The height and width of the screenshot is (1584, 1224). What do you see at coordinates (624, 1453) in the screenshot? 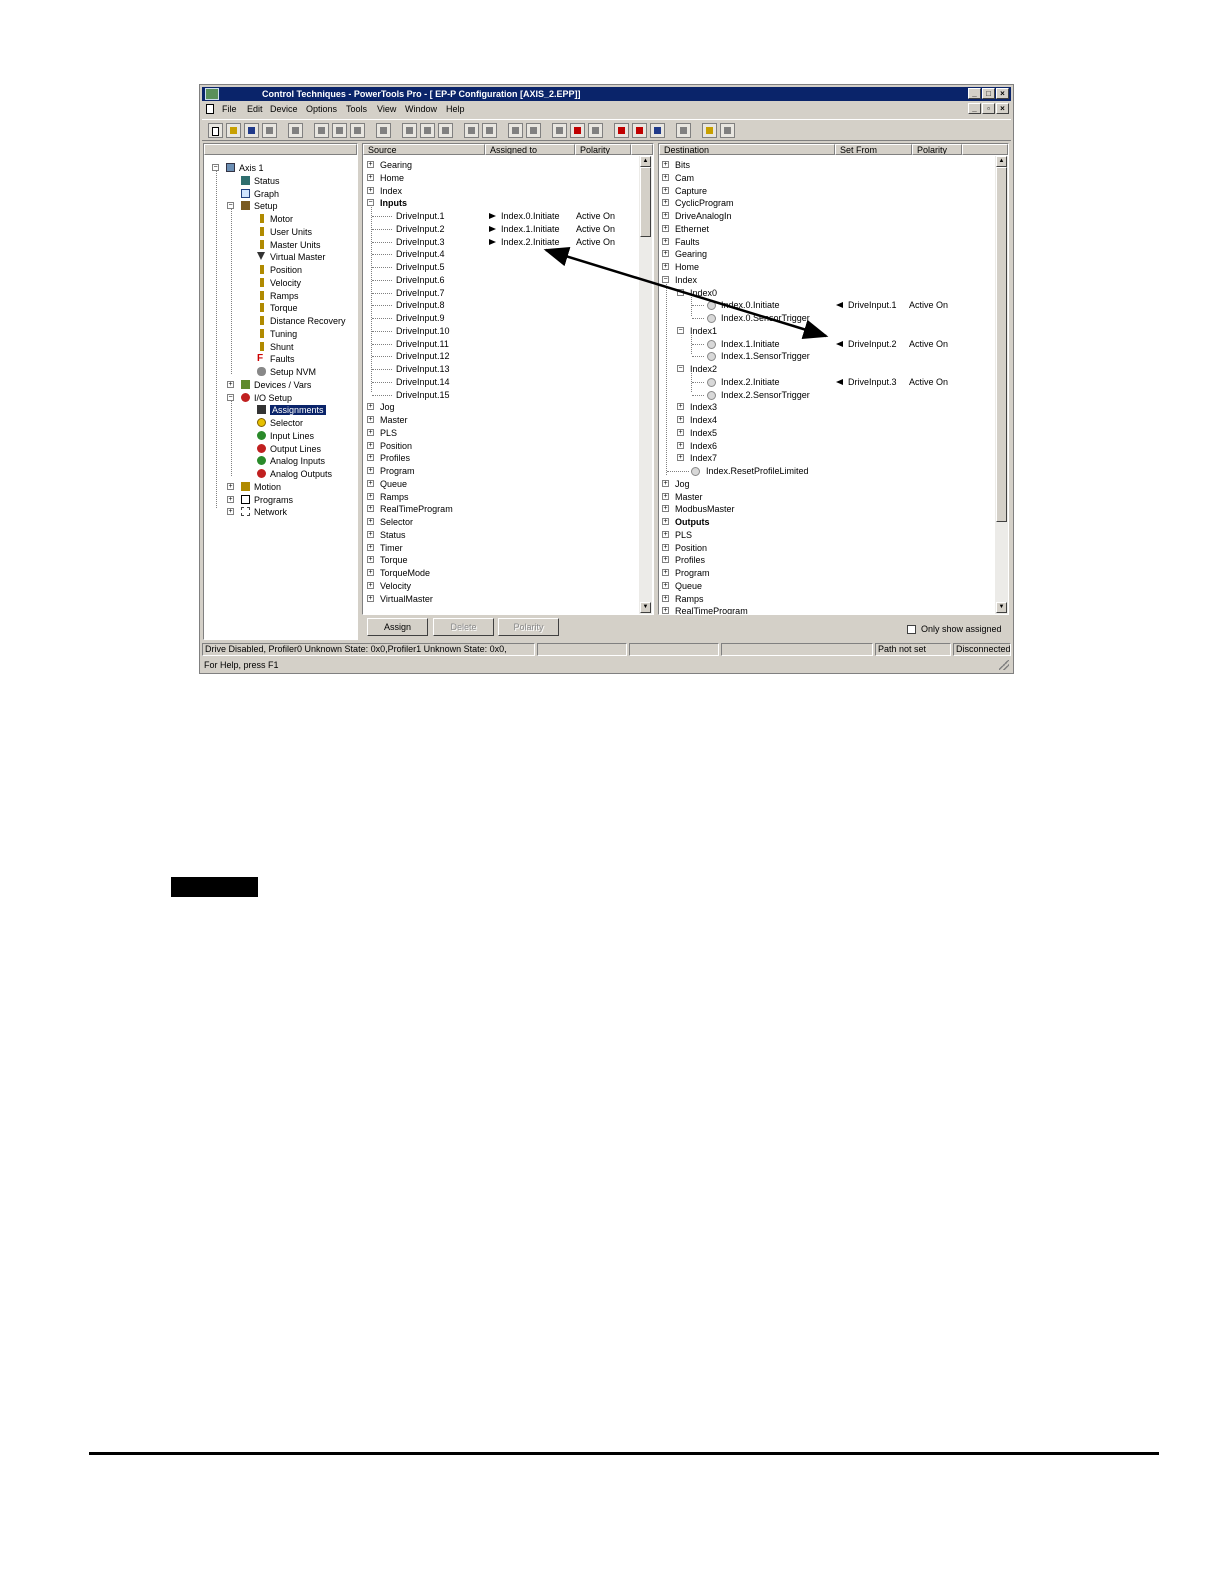
I see `footer-rule` at bounding box center [624, 1453].